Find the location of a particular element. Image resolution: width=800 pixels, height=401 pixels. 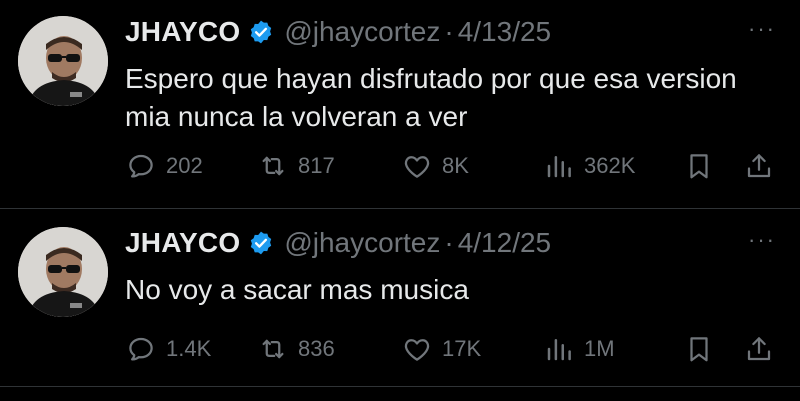

like-count: 17K is located at coordinates (462, 348).